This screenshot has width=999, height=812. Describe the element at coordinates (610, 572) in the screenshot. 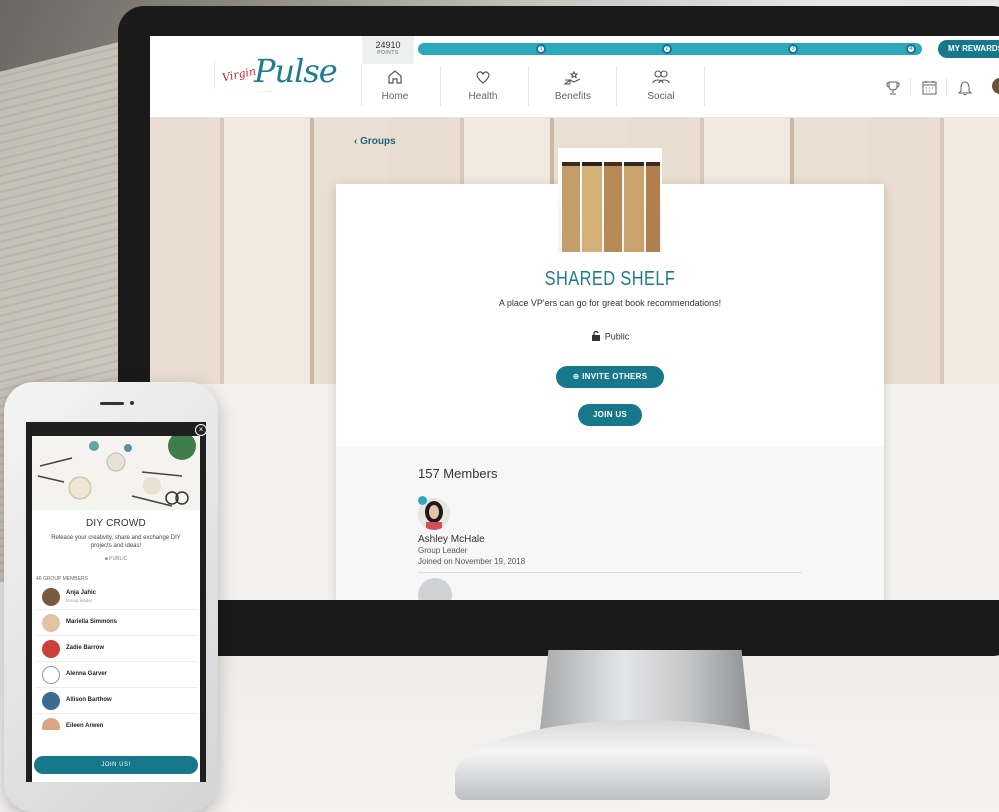

I see `member-divider` at that location.